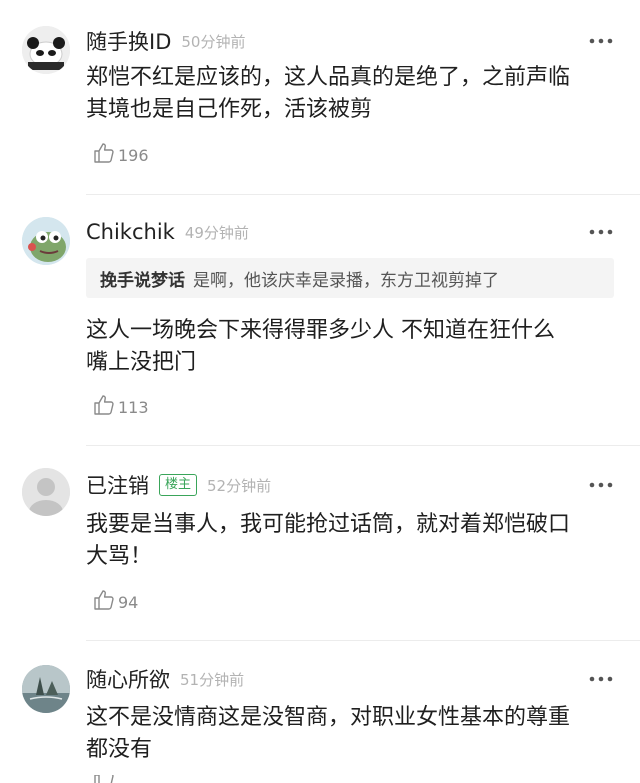 The image size is (640, 783). I want to click on like-count: 94, so click(128, 602).